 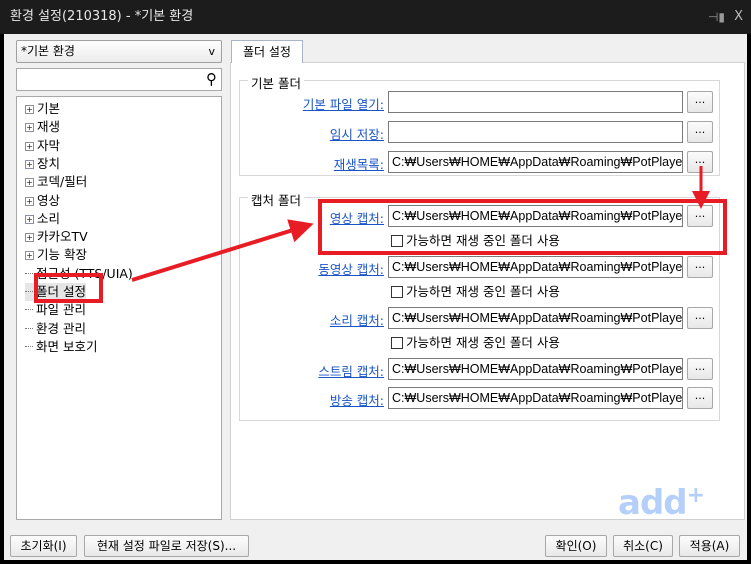 What do you see at coordinates (267, 51) in the screenshot?
I see `tab-folder-settings: 폴더 설정` at bounding box center [267, 51].